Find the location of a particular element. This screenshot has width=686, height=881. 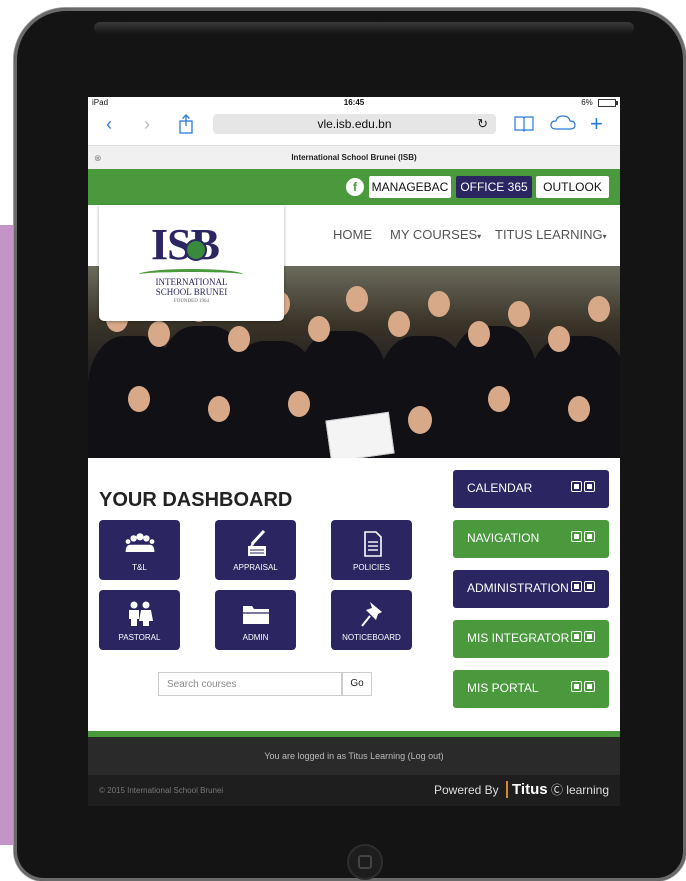

ipad-bezel-highlight is located at coordinates (364, 28).